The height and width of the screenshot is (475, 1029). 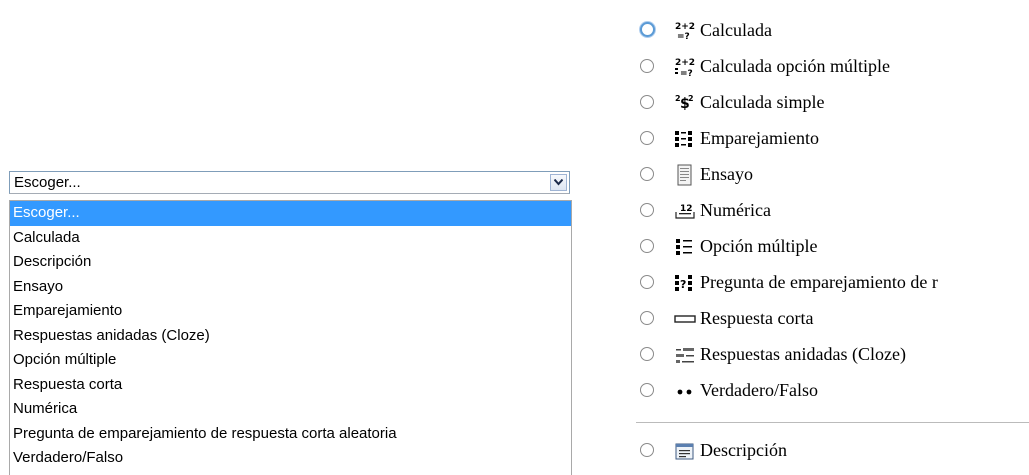 I want to click on radio-label: Ensayo, so click(x=726, y=174).